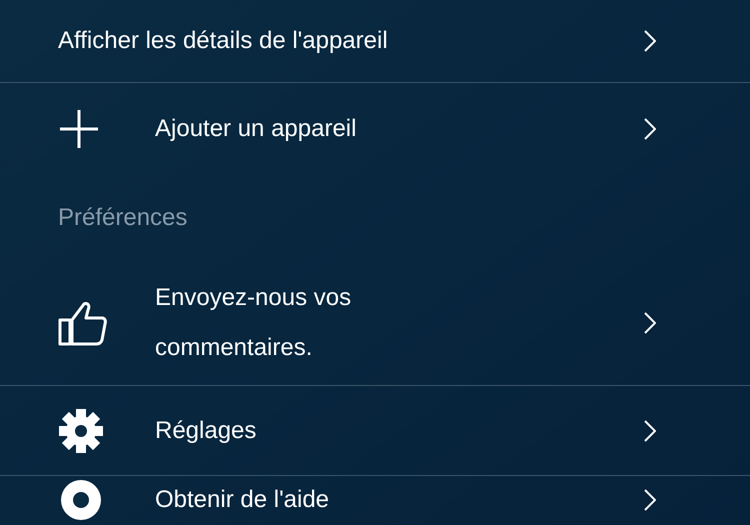 This screenshot has width=750, height=525. What do you see at coordinates (81, 431) in the screenshot?
I see `gear-icon` at bounding box center [81, 431].